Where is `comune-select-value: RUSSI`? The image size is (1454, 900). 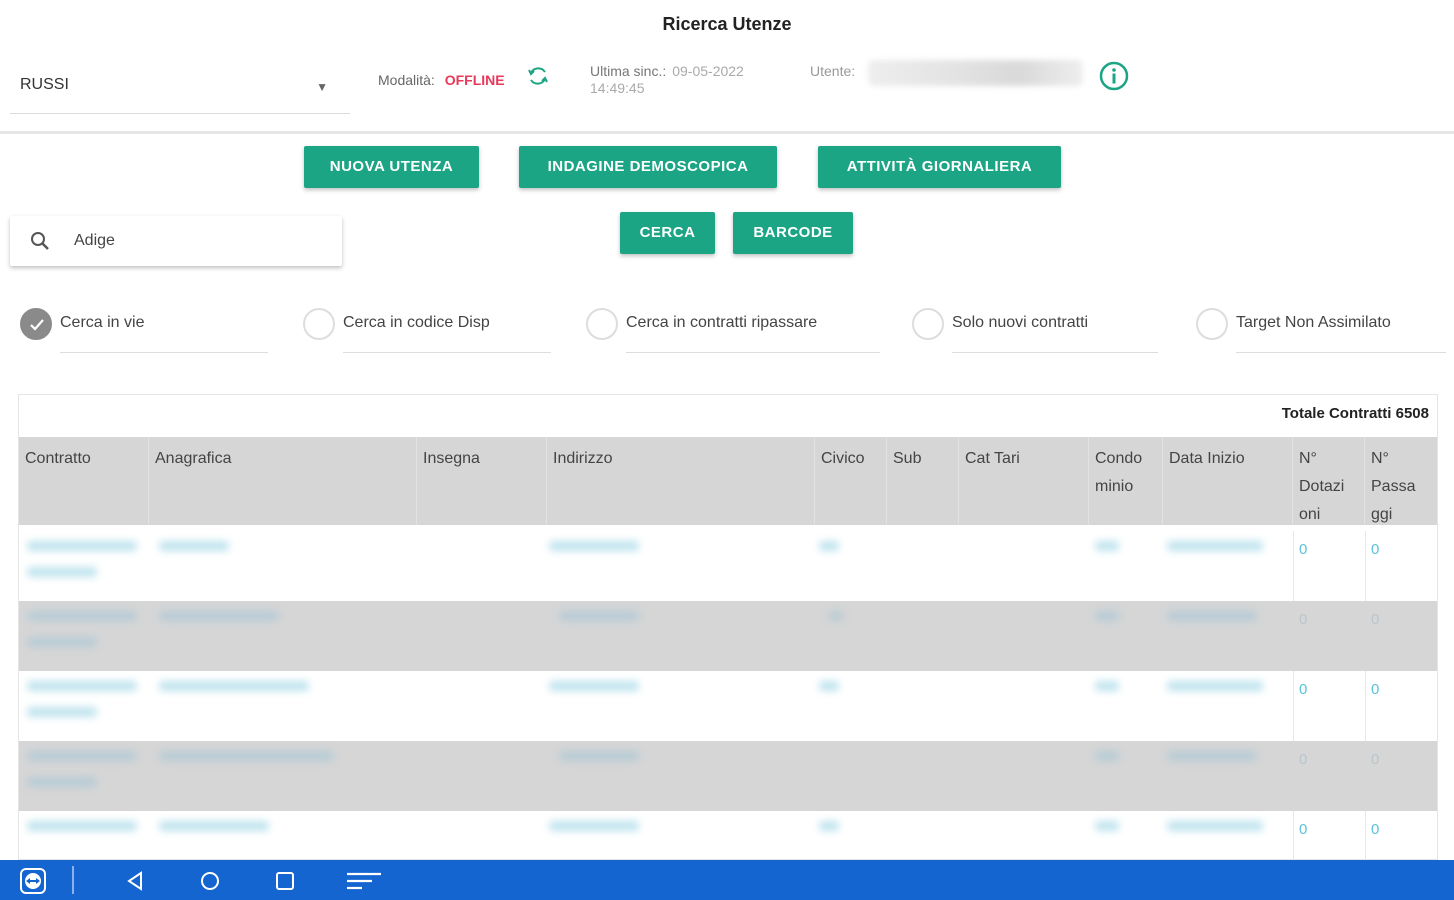
comune-select-value: RUSSI is located at coordinates (44, 84).